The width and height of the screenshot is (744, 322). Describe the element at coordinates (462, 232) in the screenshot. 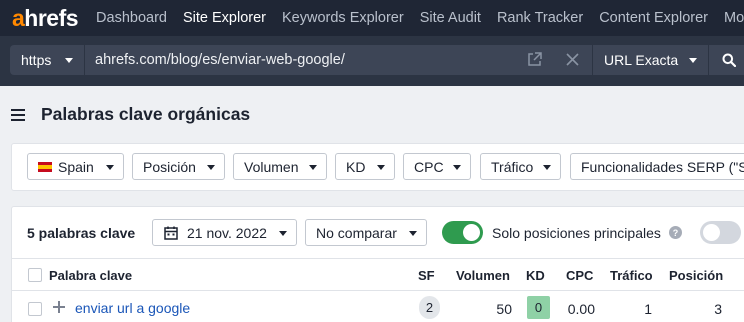

I see `main-positions-toggle` at that location.